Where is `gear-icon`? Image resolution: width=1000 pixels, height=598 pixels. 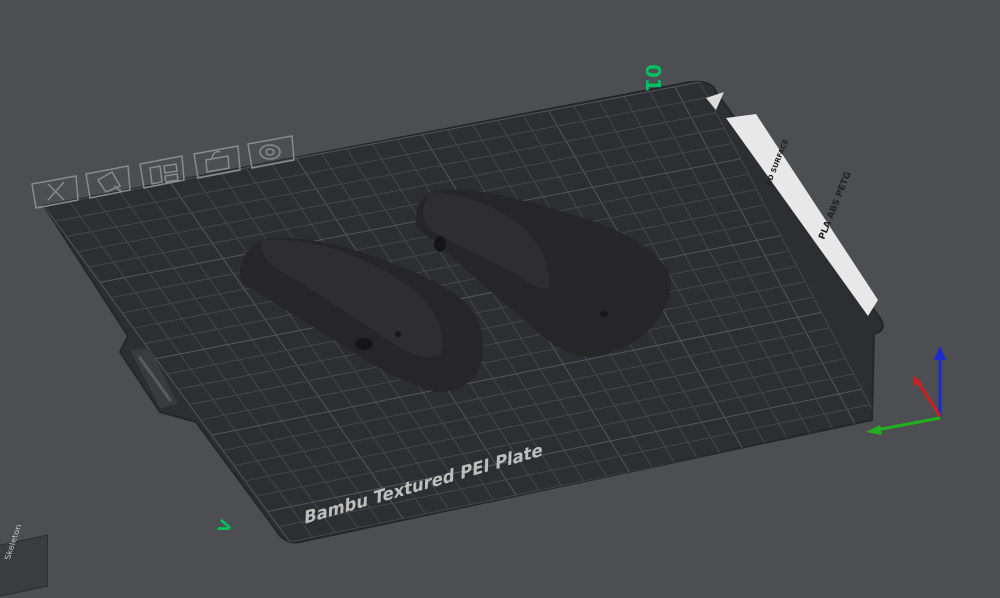
gear-icon is located at coordinates (270, 152).